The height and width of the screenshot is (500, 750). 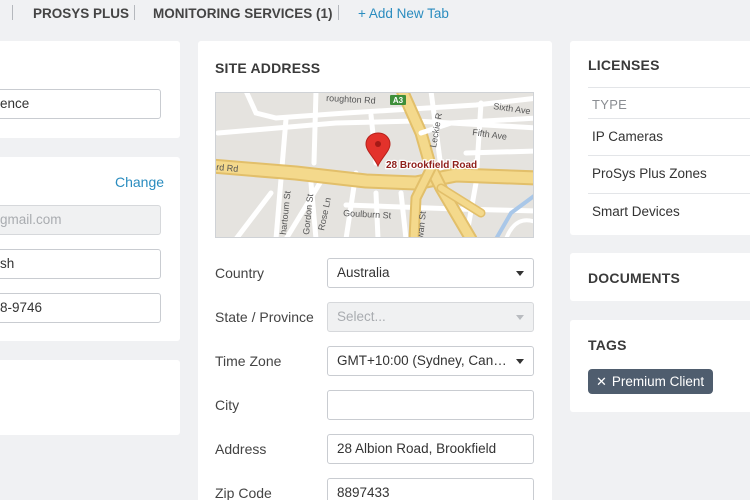 What do you see at coordinates (81, 13) in the screenshot?
I see `tab-prosys-plus: PROSYS PLUS` at bounding box center [81, 13].